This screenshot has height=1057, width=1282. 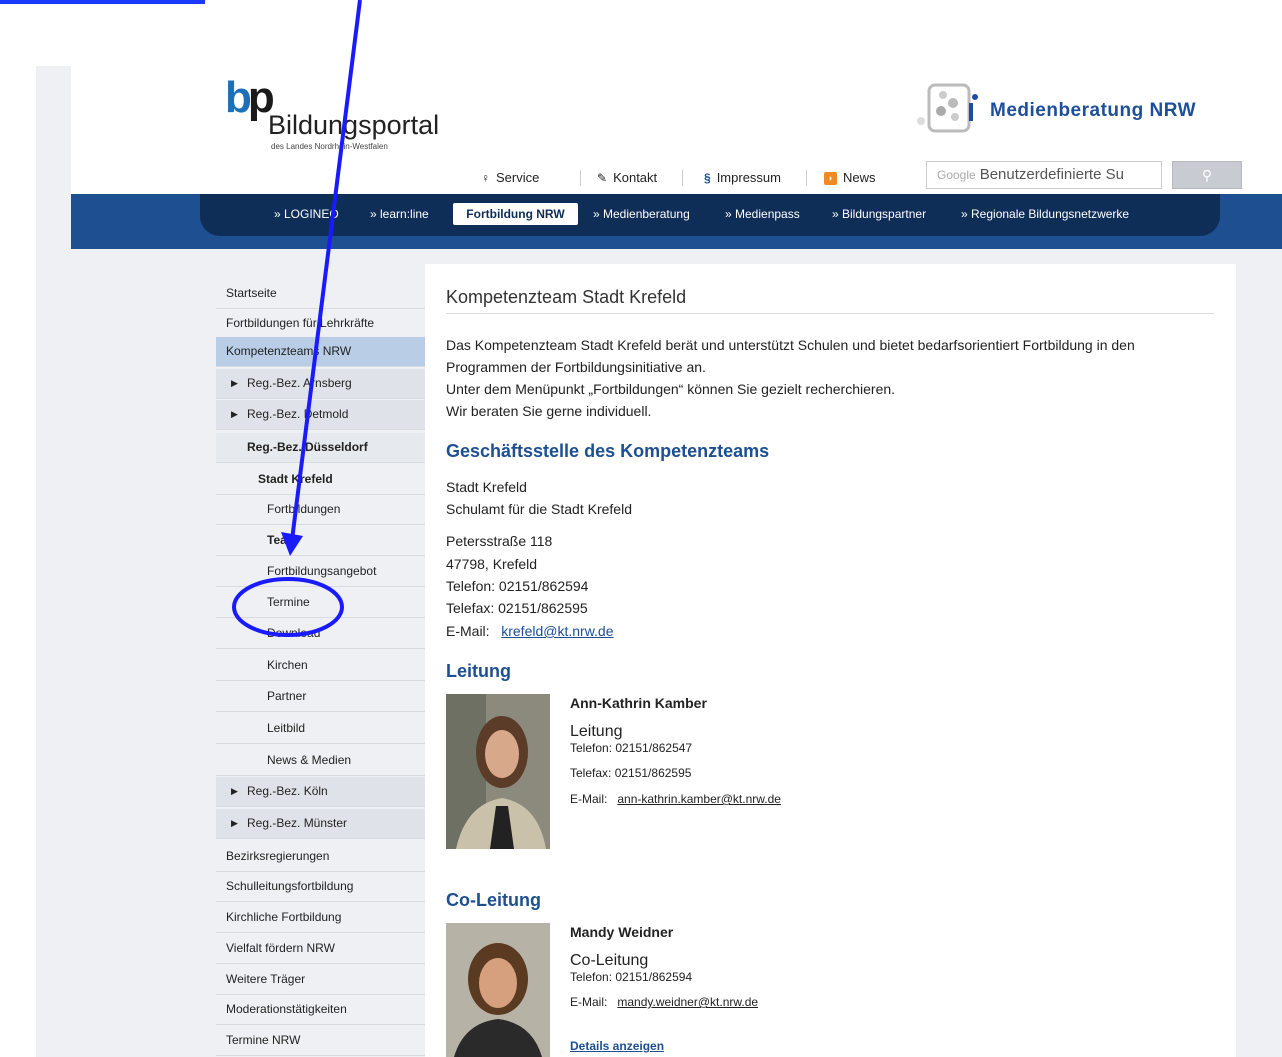 I want to click on sidebar-item-stadt-krefeld: Stadt Krefeld, so click(x=320, y=480).